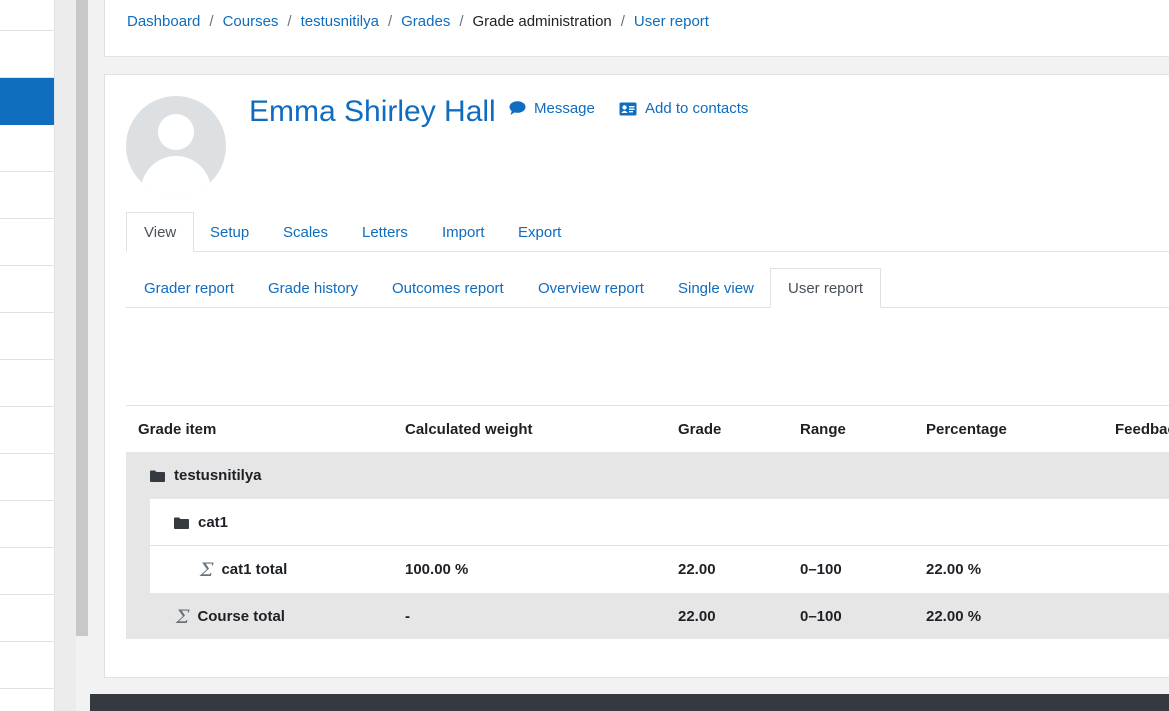  I want to click on scrollbar-thumb, so click(82, 318).